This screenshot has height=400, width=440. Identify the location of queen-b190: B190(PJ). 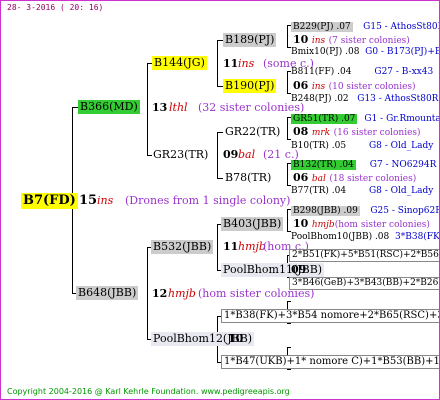
(250, 86).